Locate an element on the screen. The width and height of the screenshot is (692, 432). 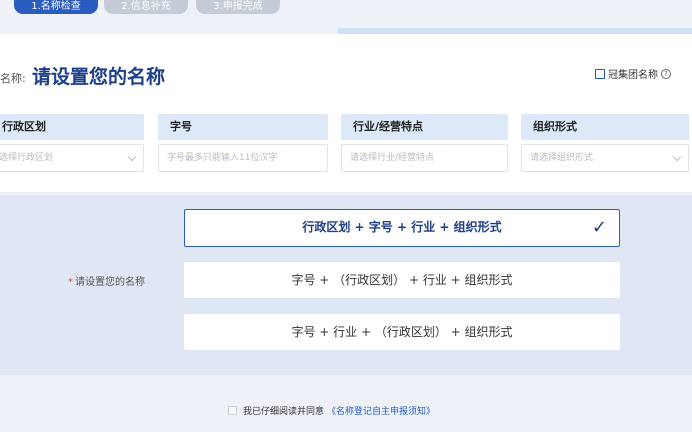
name-option-1-text: 行政区划 + 字号 + 行业 + 组织形式 is located at coordinates (402, 227).